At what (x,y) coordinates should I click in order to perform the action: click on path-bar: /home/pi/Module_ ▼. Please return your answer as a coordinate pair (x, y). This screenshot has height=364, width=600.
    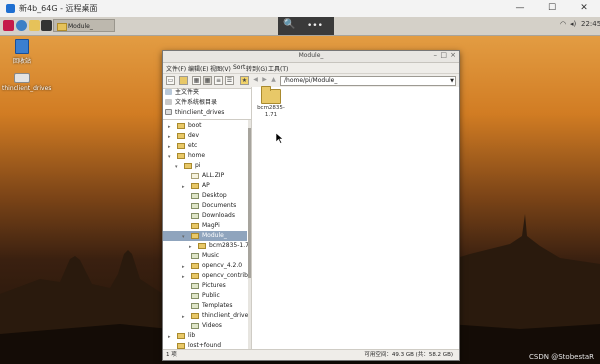
    Looking at the image, I should click on (368, 81).